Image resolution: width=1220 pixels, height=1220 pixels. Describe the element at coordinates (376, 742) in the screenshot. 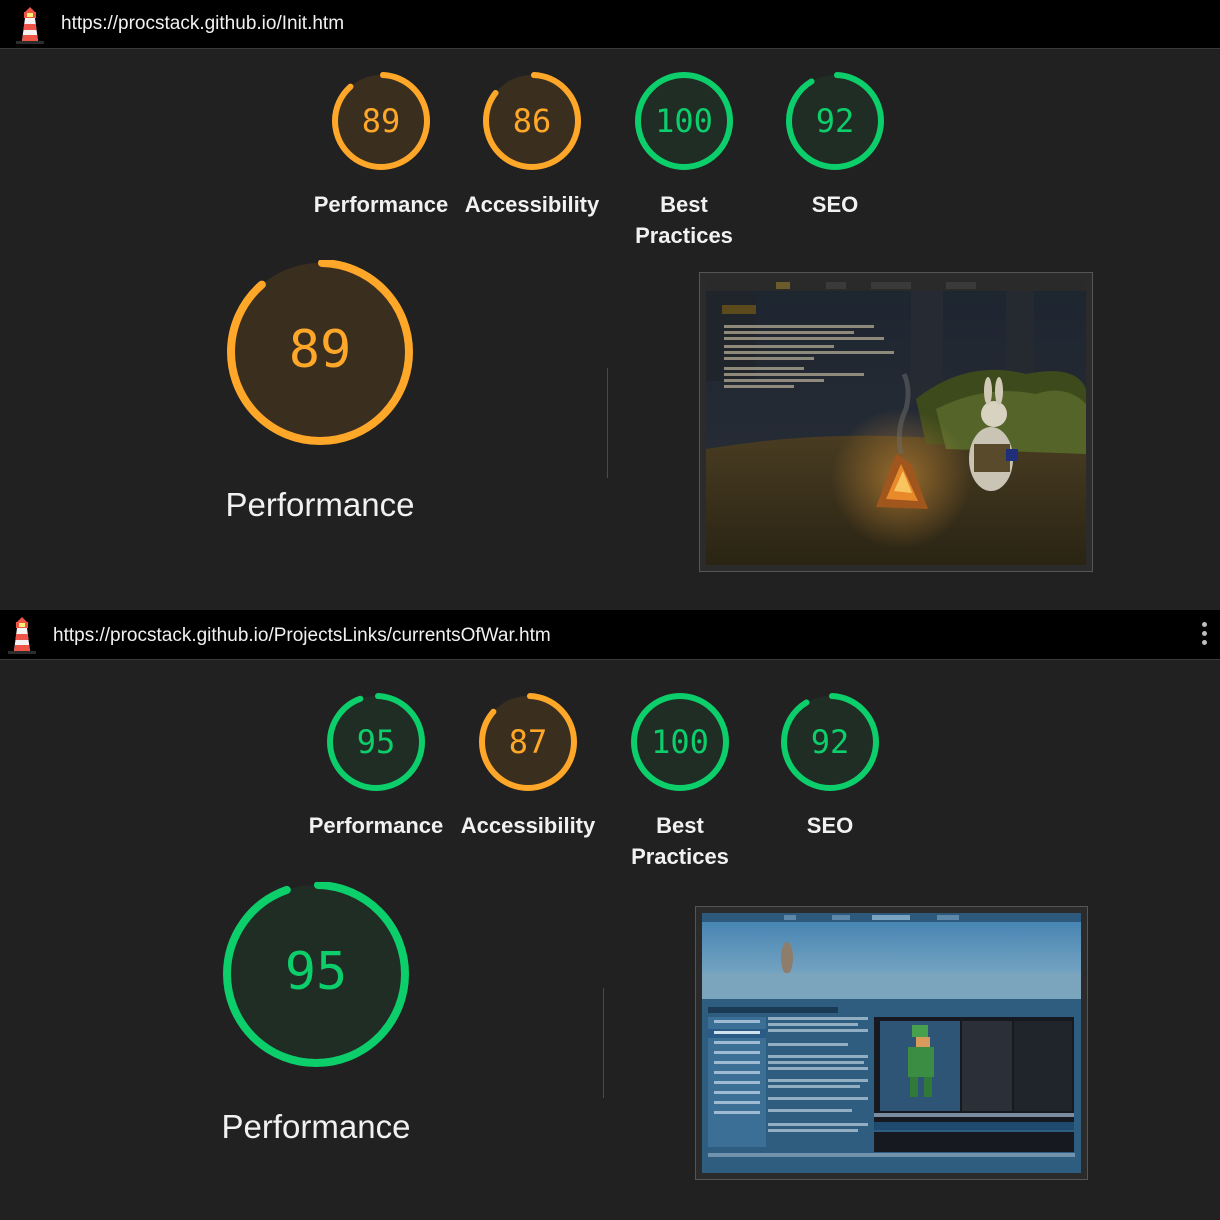

I see `gauge-score: 95` at that location.